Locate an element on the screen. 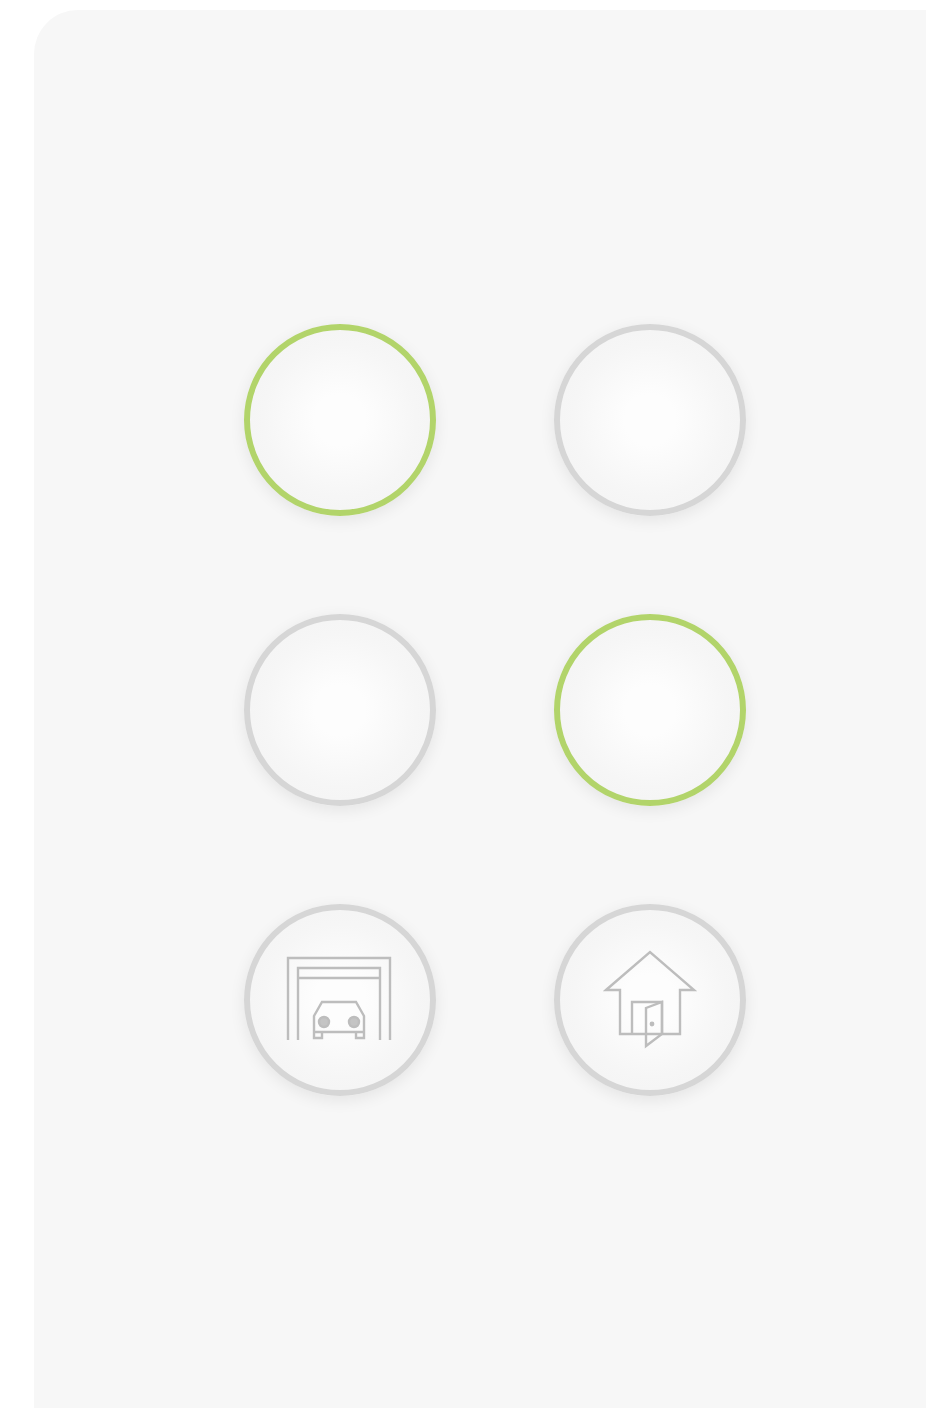  garage-car-icon is located at coordinates (340, 1000).